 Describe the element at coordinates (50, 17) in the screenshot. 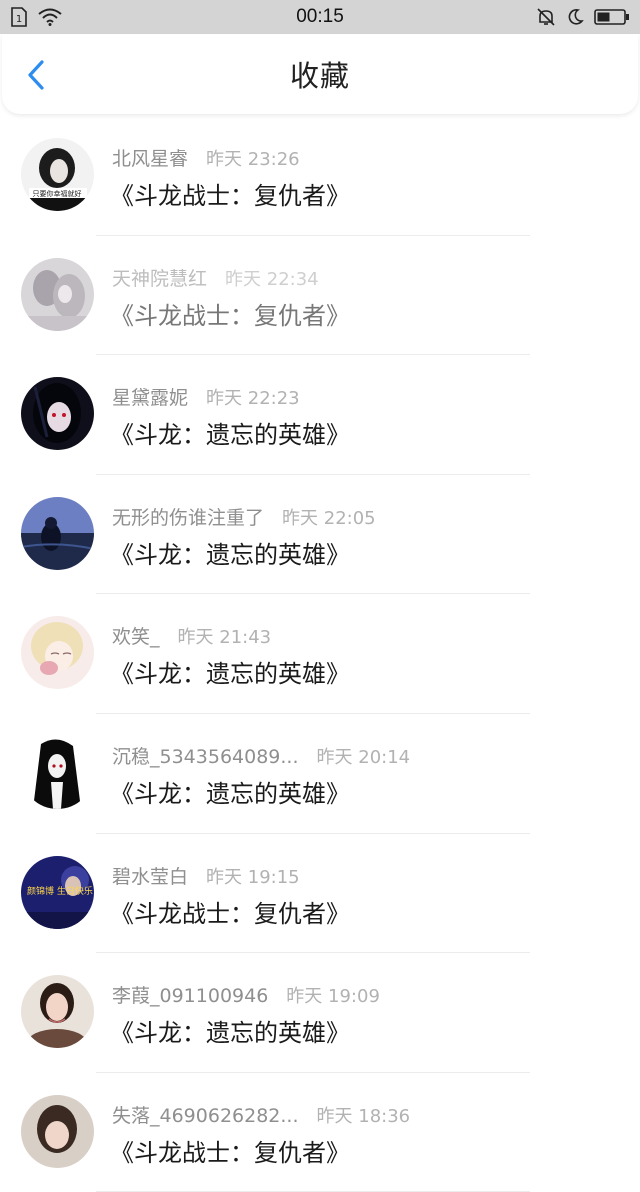

I see `wifi-icon` at that location.